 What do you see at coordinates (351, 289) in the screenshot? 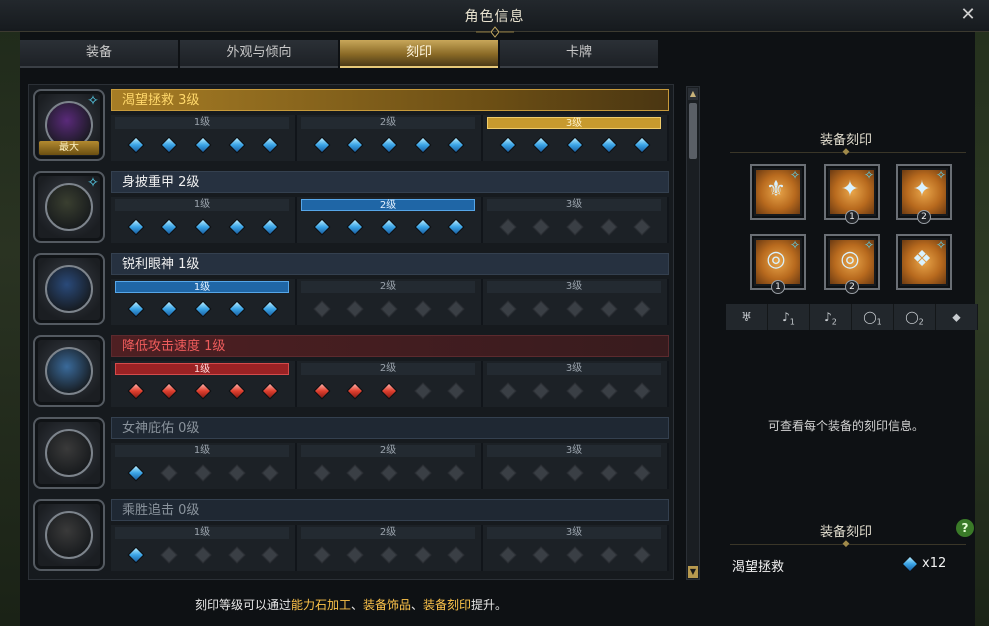
I see `engraving-row: 锐利眼神 1级 1级 2级 3级` at bounding box center [351, 289].